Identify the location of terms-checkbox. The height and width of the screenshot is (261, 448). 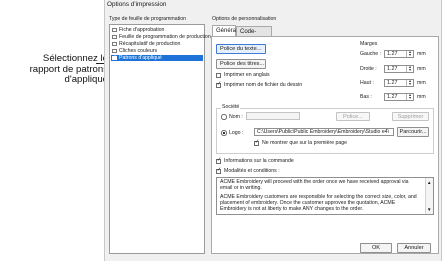
(218, 170).